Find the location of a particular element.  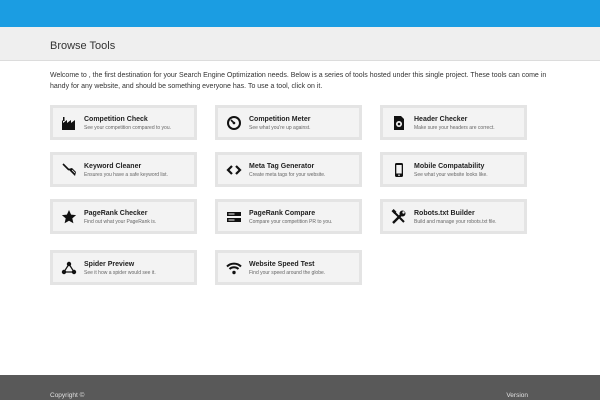

code-tag-icon is located at coordinates (234, 170).